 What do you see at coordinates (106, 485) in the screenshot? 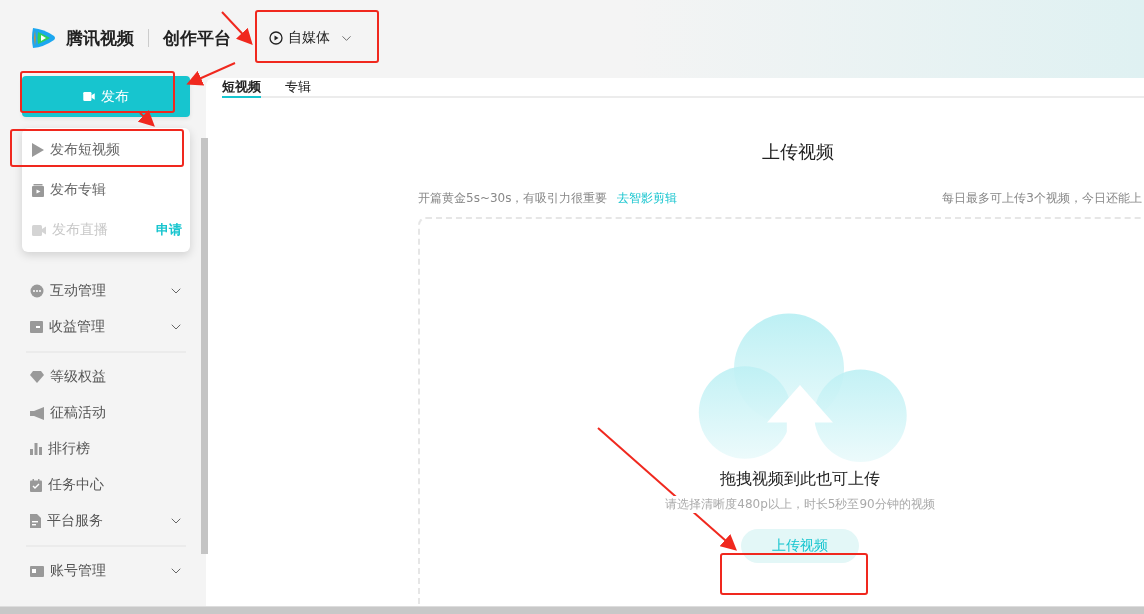
I see `sidebar-item: 任务中心` at bounding box center [106, 485].